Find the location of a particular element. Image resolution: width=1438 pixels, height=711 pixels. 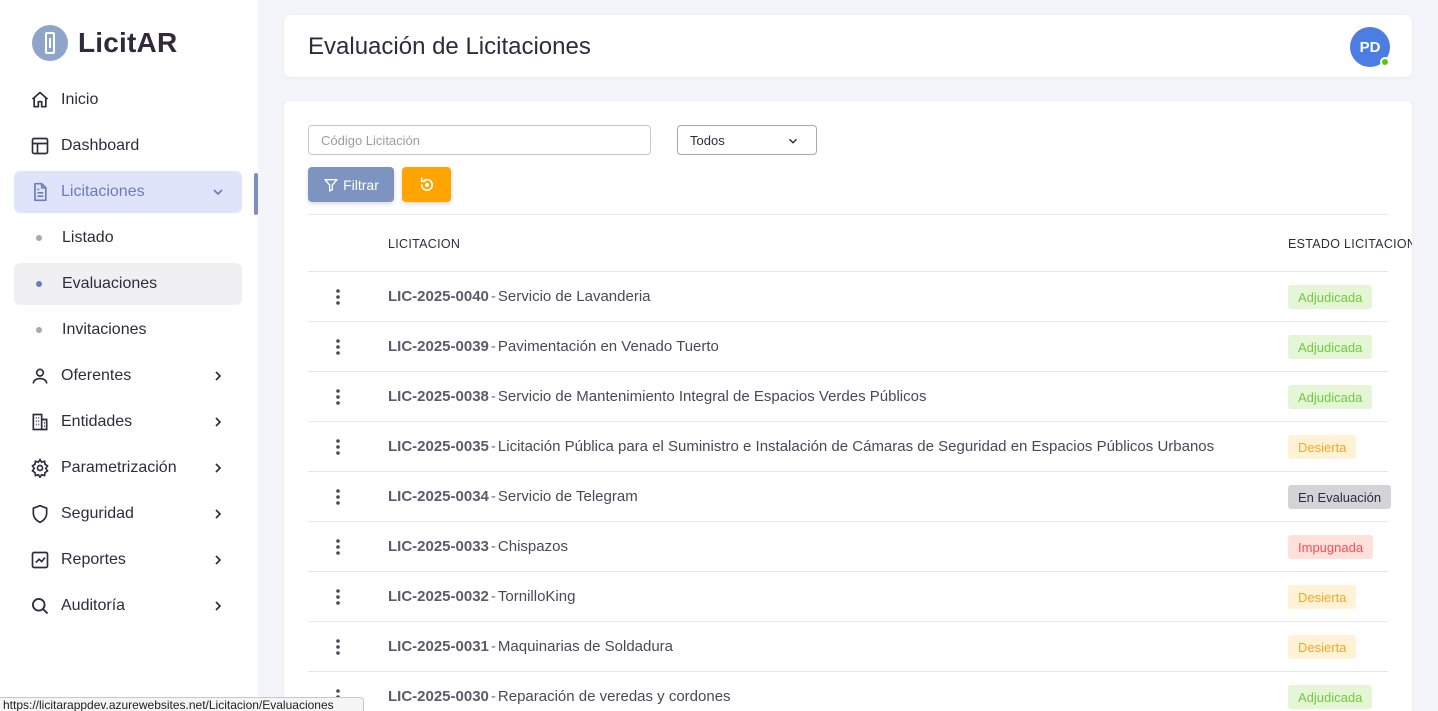

table-row: LIC-2025-0033- Chispazos Impugnada is located at coordinates (848, 547).